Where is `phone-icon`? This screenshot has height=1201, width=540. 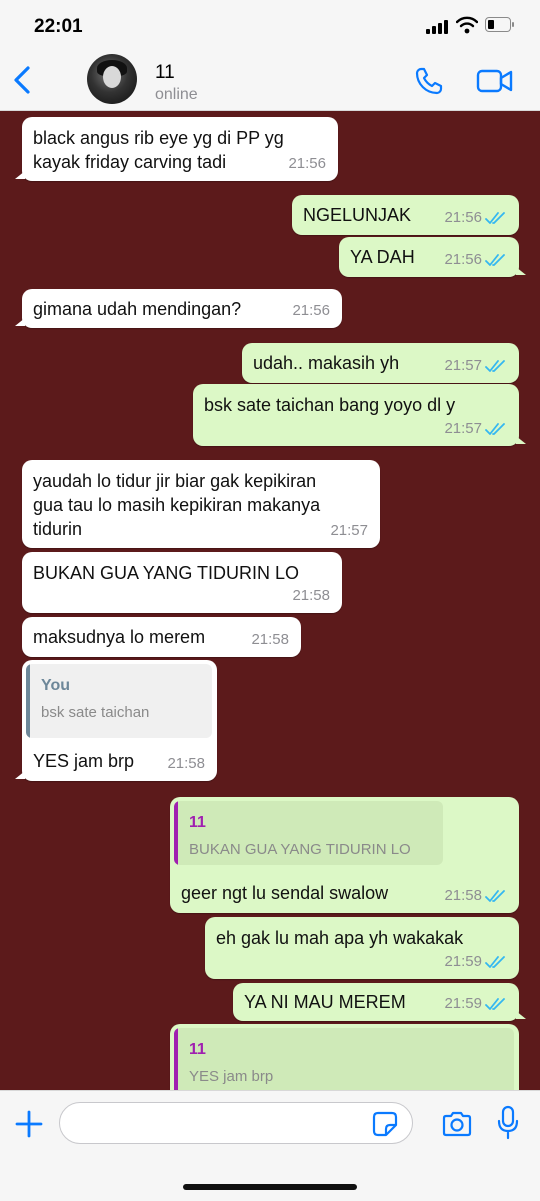
phone-icon is located at coordinates (429, 81).